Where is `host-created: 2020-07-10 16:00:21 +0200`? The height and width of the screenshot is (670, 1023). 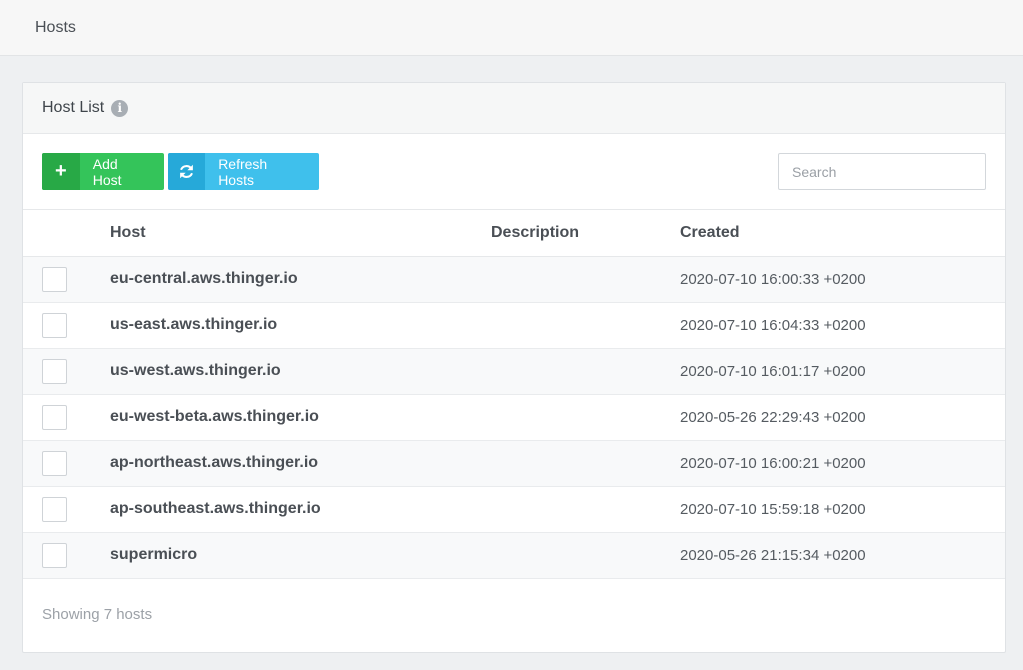 host-created: 2020-07-10 16:00:21 +0200 is located at coordinates (842, 463).